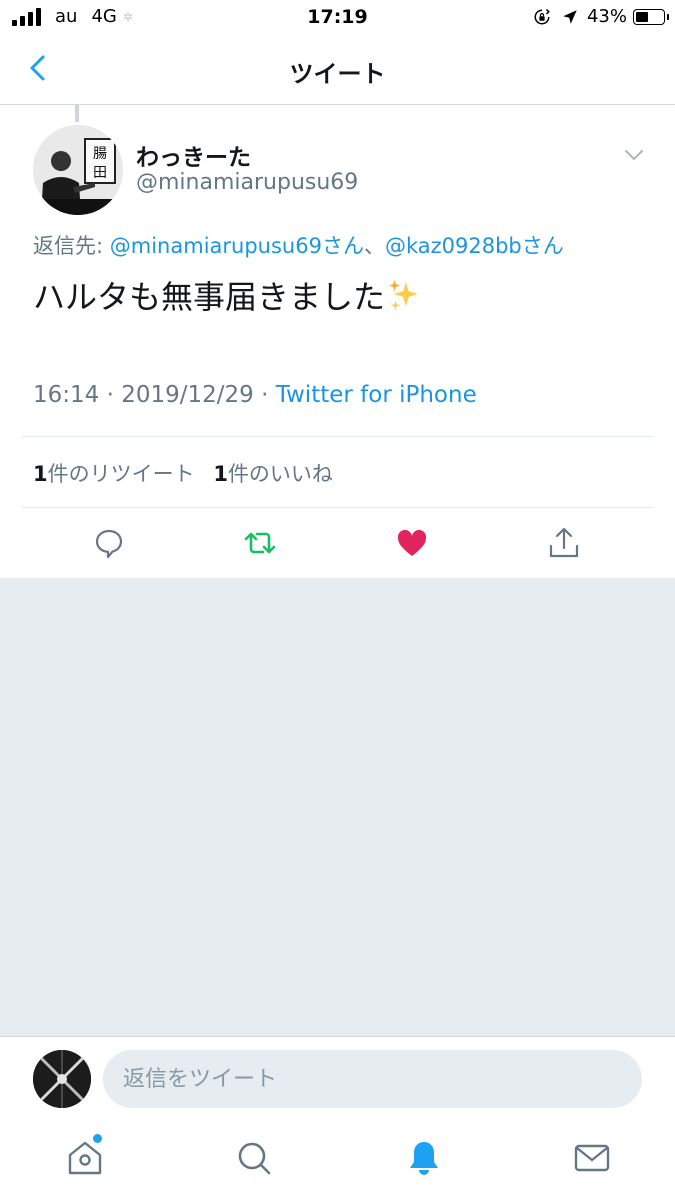 This screenshot has width=675, height=1200. I want to click on reply-icon, so click(109, 543).